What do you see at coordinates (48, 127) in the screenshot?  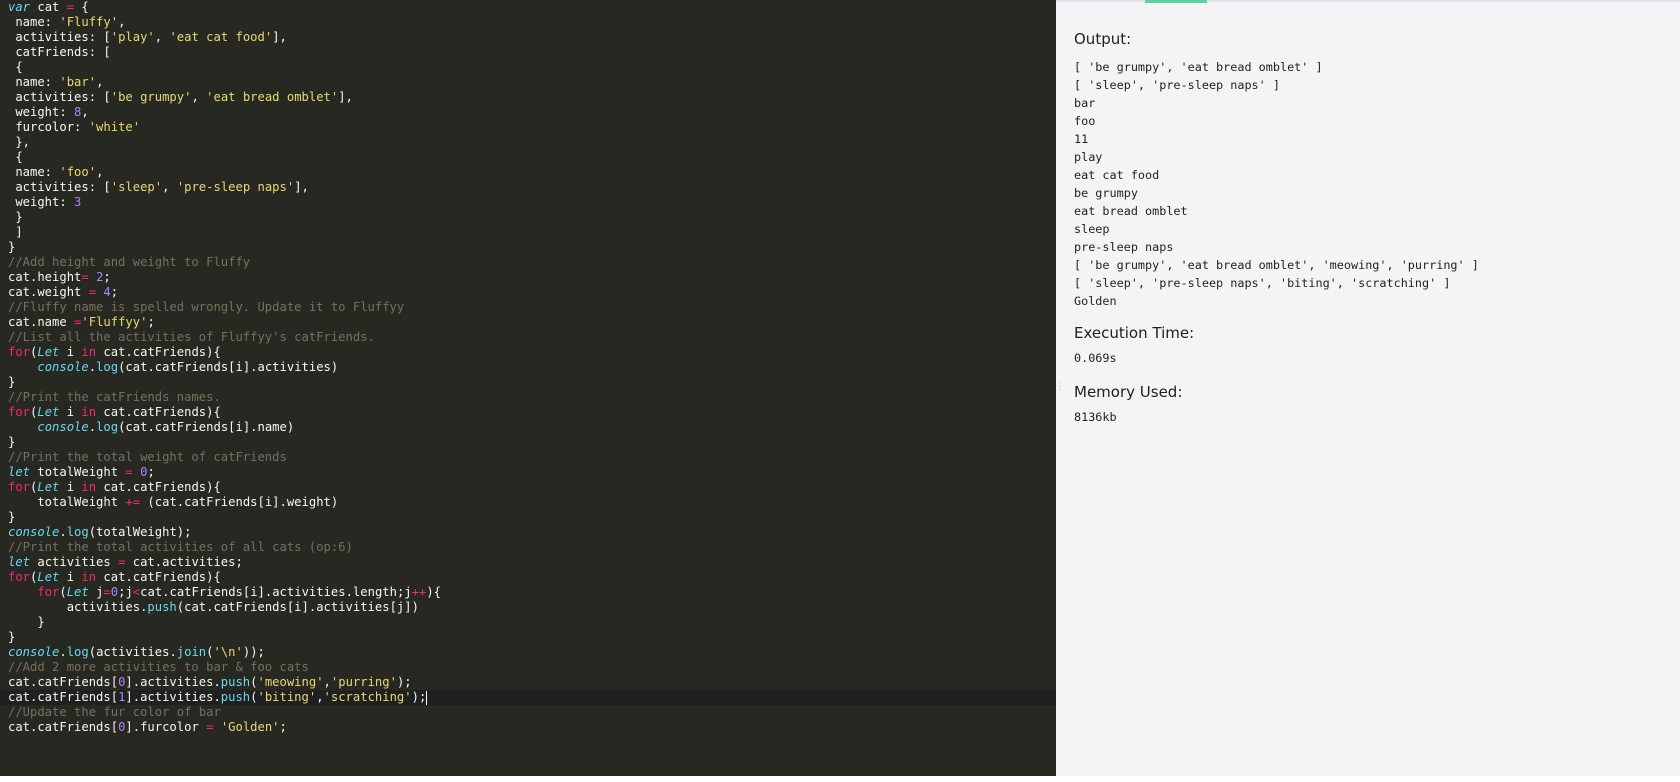 I see `code-token: furcolor:` at bounding box center [48, 127].